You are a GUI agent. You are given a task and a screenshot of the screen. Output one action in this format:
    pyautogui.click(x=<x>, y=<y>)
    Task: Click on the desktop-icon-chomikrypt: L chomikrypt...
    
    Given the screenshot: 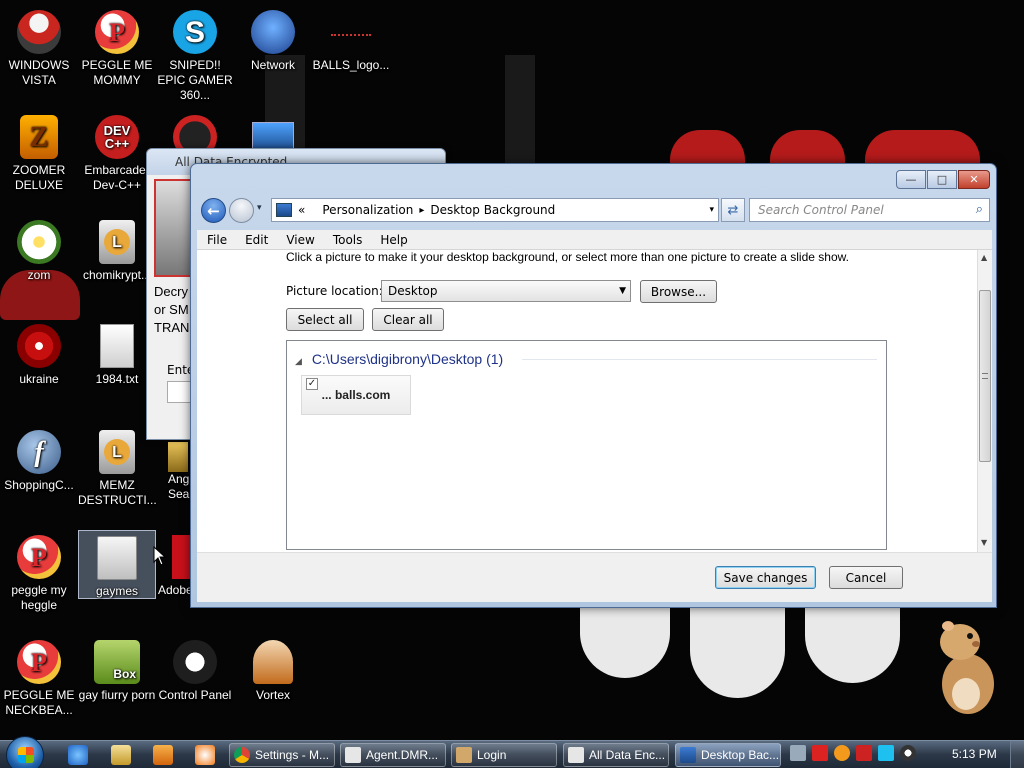 What is the action you would take?
    pyautogui.click(x=117, y=250)
    